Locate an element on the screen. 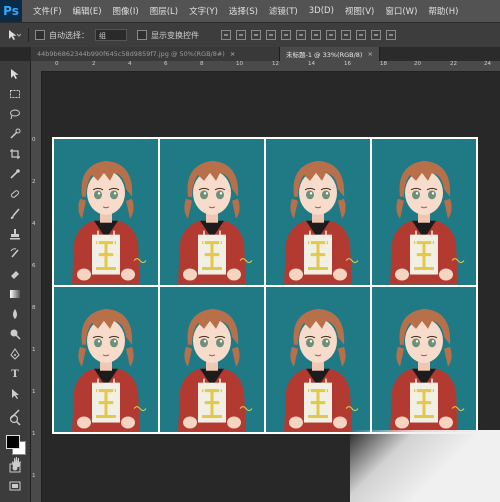  distribute-hcenter-icon is located at coordinates (376, 35).